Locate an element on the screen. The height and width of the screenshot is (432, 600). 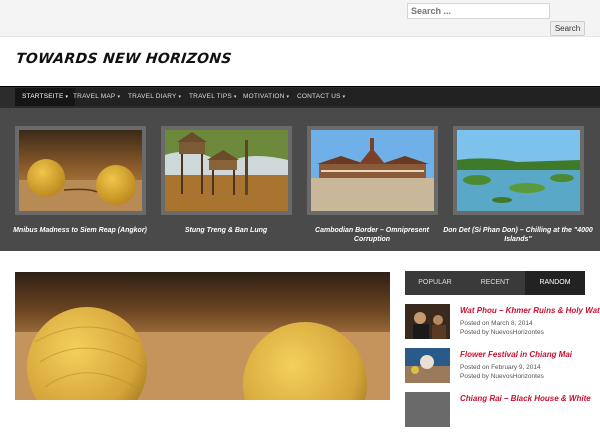
post-date: Posted on February 9, 2014 is located at coordinates (500, 367).